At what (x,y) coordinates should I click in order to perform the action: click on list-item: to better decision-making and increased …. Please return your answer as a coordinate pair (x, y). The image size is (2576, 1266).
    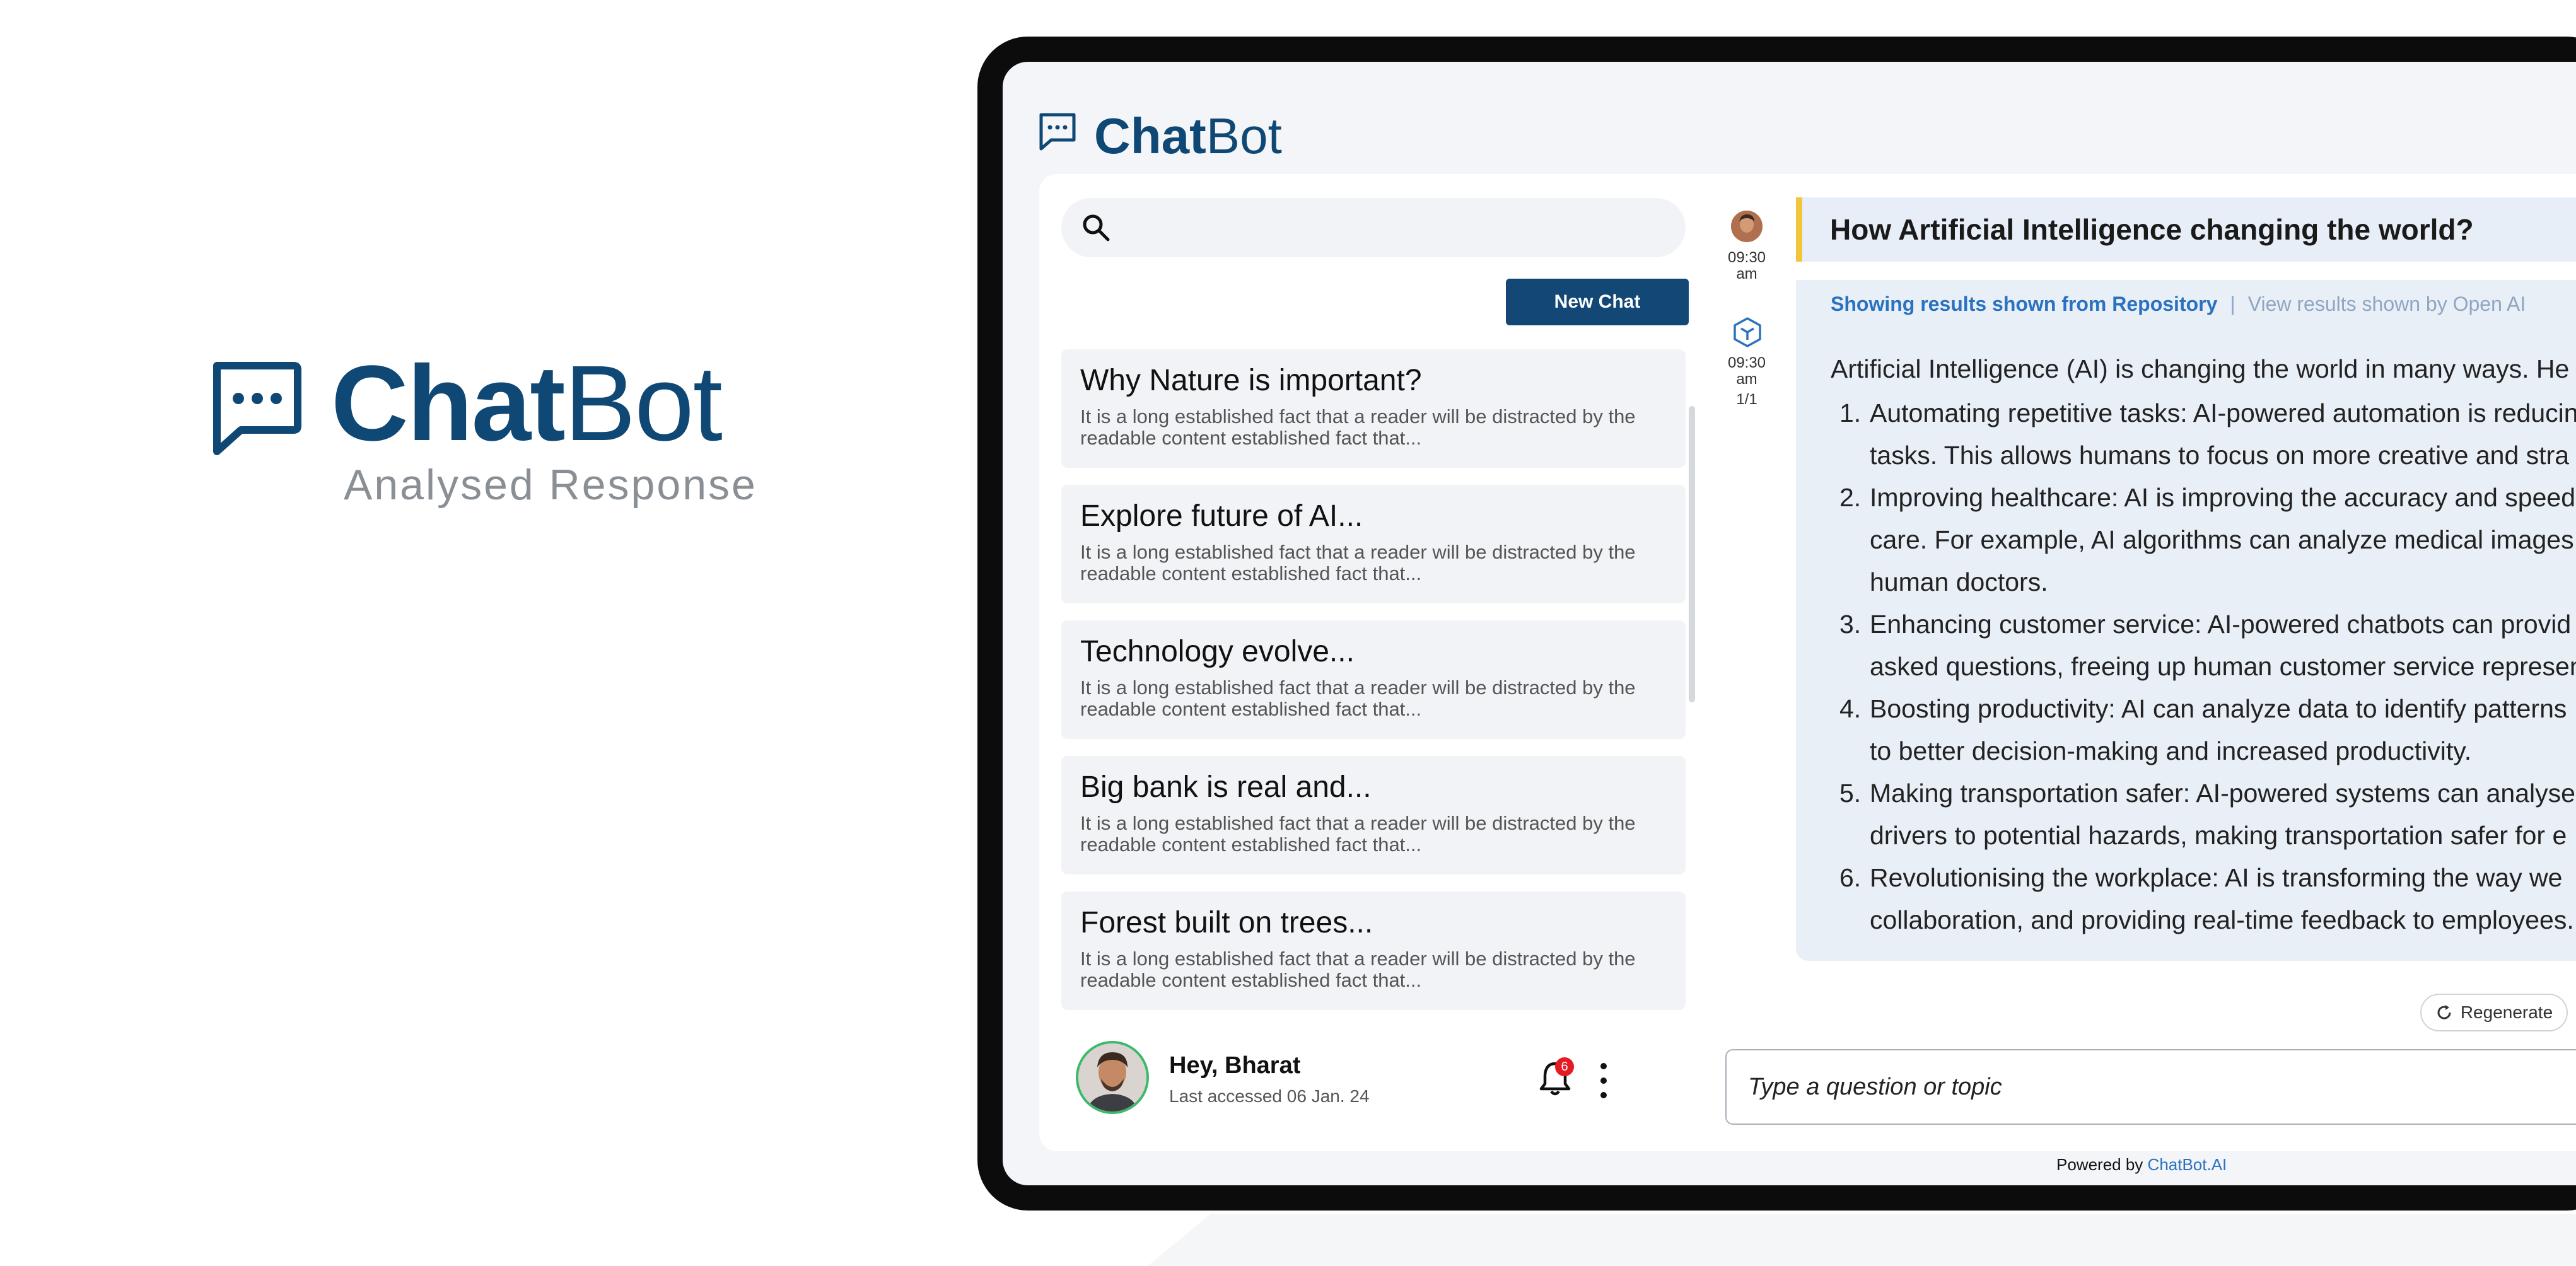
    Looking at the image, I should click on (2203, 751).